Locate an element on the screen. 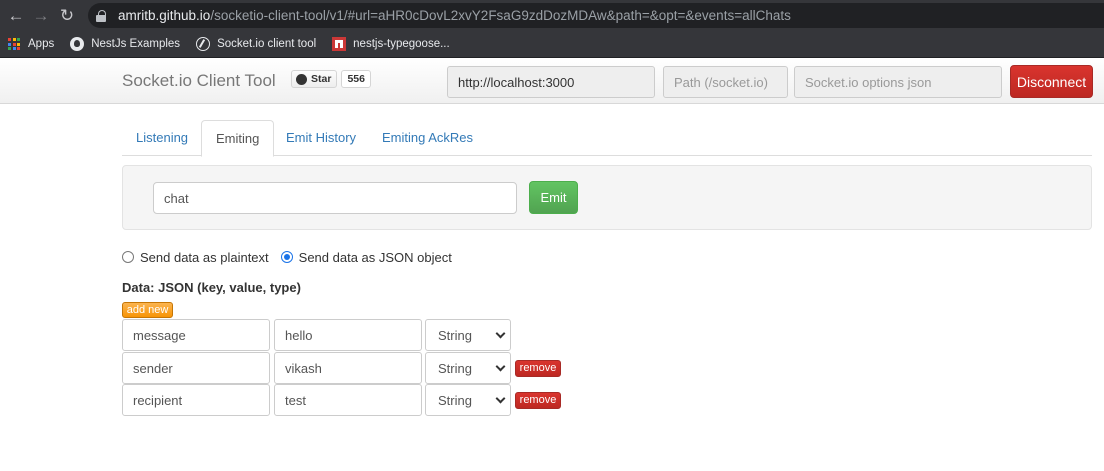  bookmark-socketio-client-tool: Socket.io client tool is located at coordinates (256, 44).